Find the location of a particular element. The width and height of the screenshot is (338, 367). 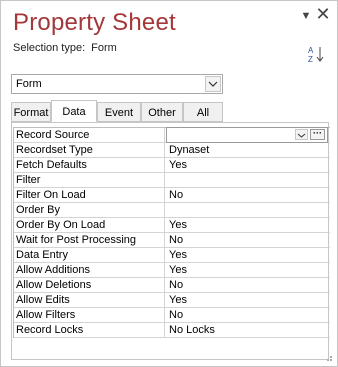

property-value: Dynaset is located at coordinates (247, 150).